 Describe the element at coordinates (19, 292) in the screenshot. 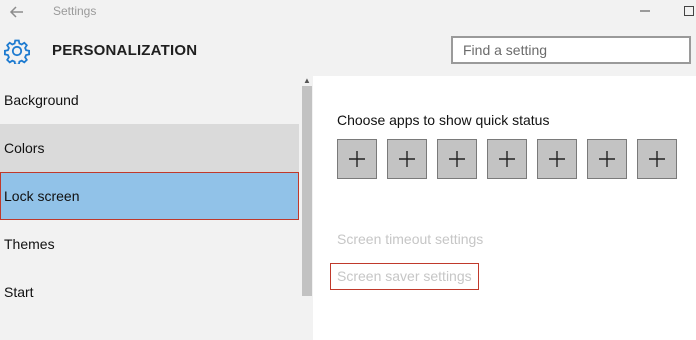

I see `sidebar-item-label: Start` at that location.